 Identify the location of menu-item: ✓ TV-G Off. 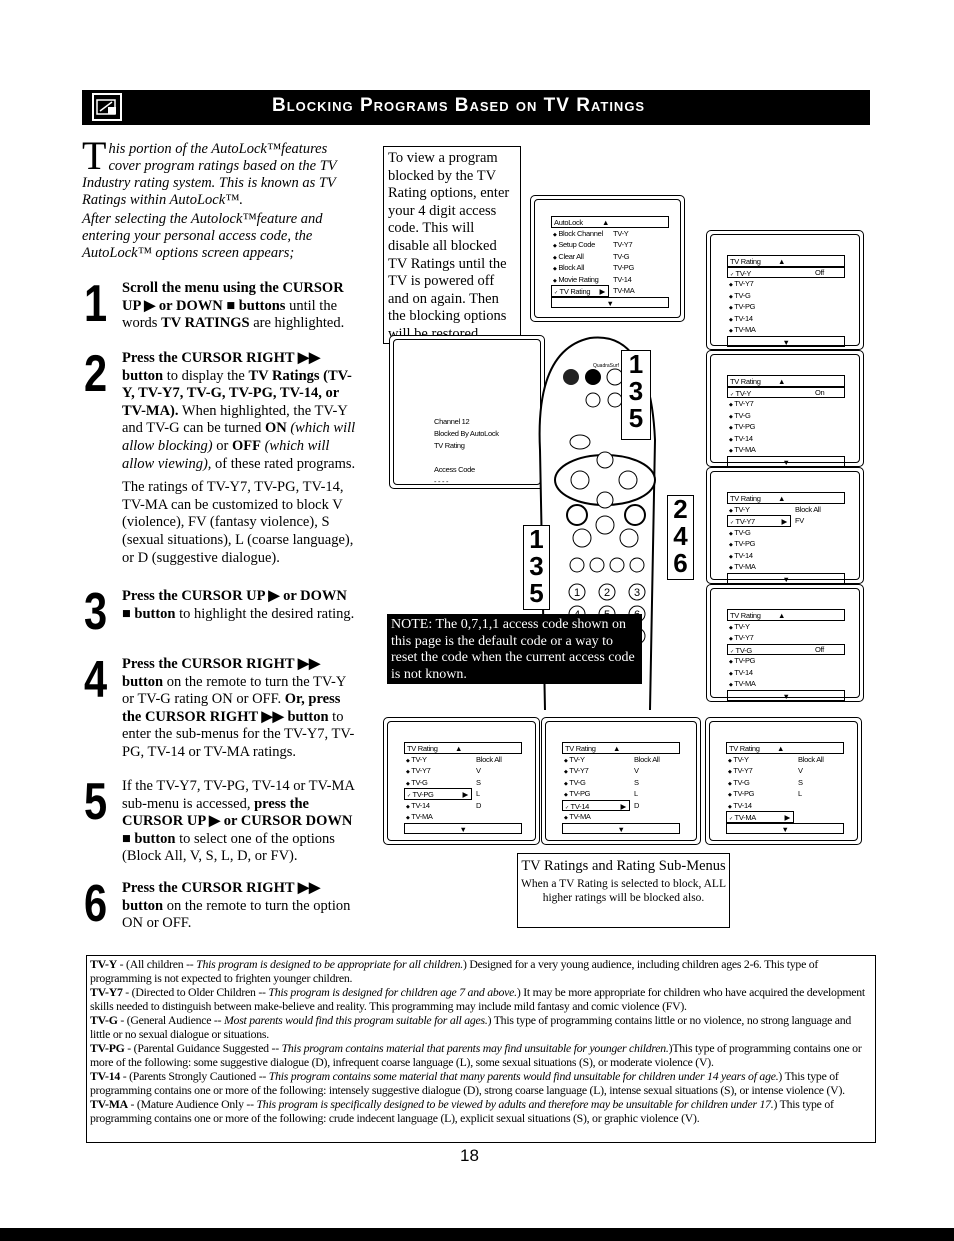
(786, 649).